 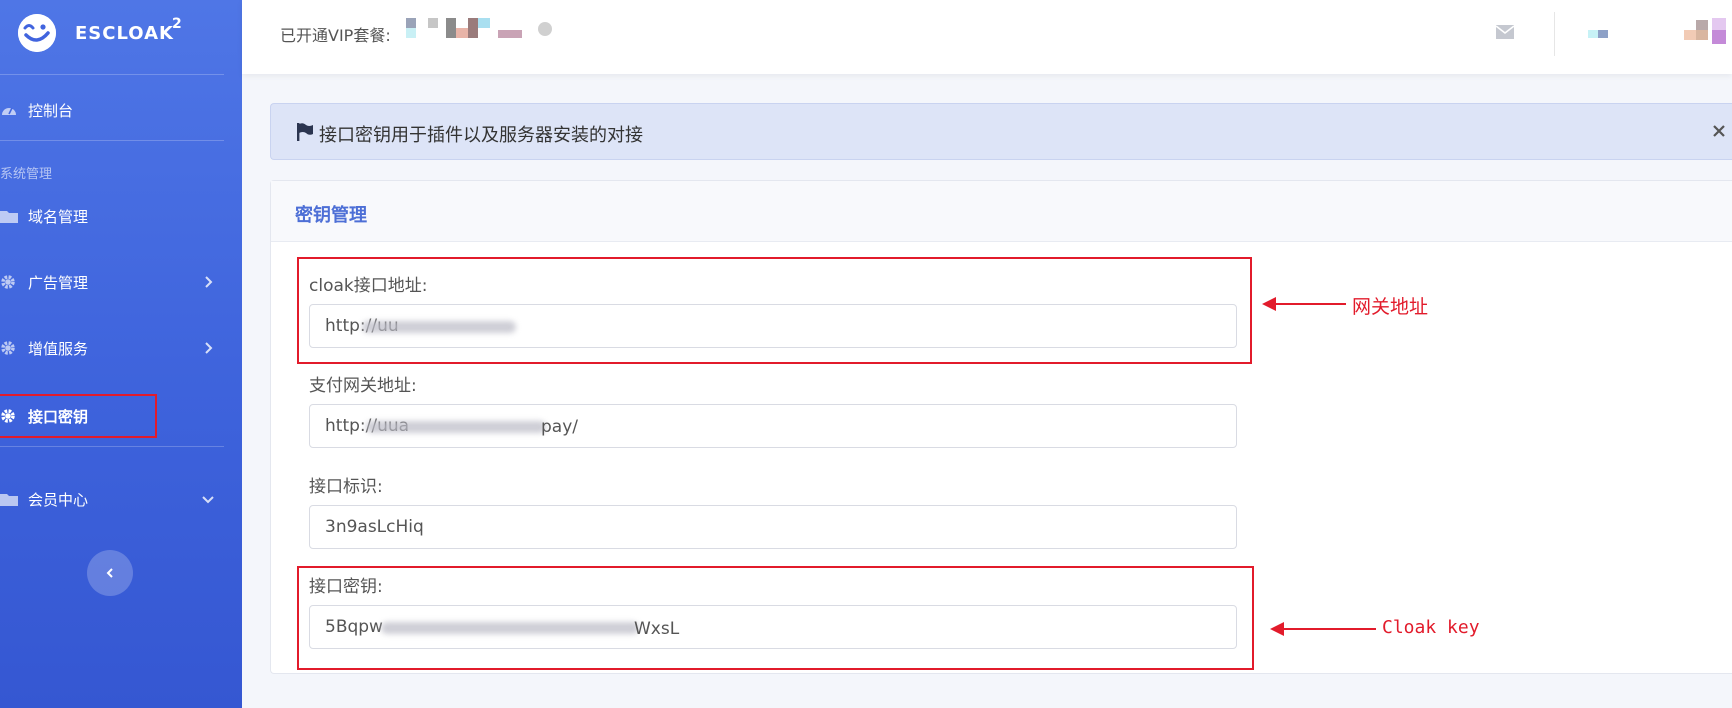 What do you see at coordinates (346, 587) in the screenshot?
I see `api-key-label: 接口密钥:` at bounding box center [346, 587].